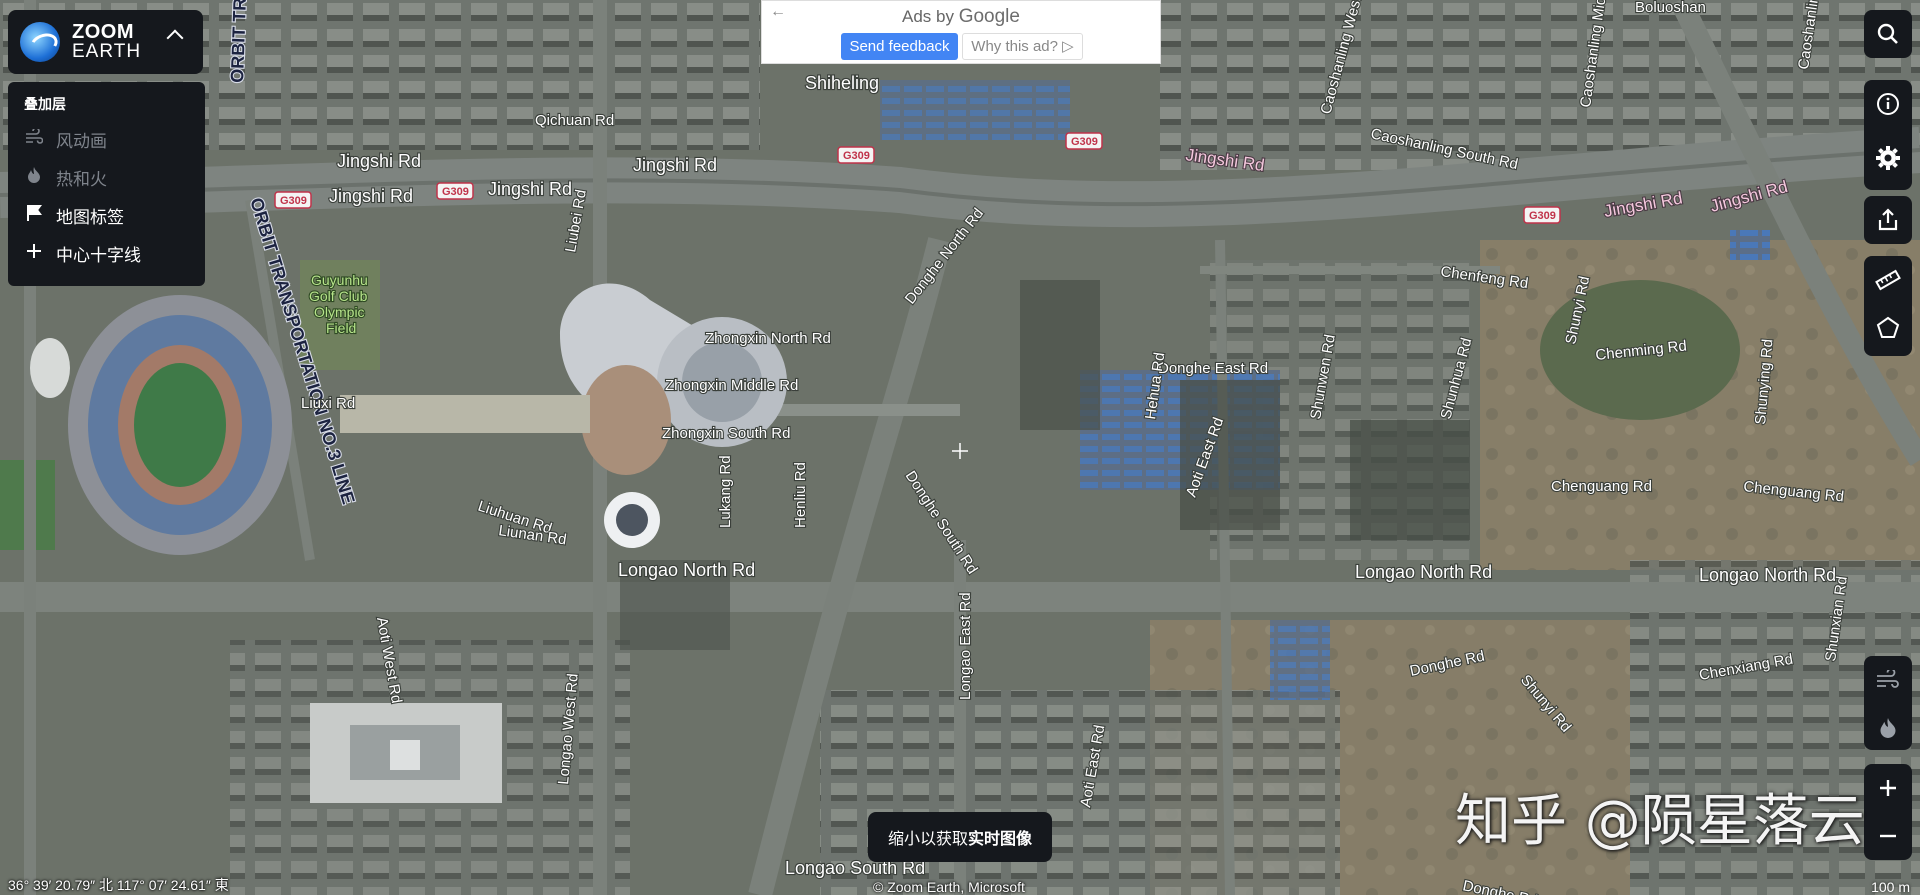  Describe the element at coordinates (726, 433) in the screenshot. I see `label-road: Zhongxin South Rd` at that location.